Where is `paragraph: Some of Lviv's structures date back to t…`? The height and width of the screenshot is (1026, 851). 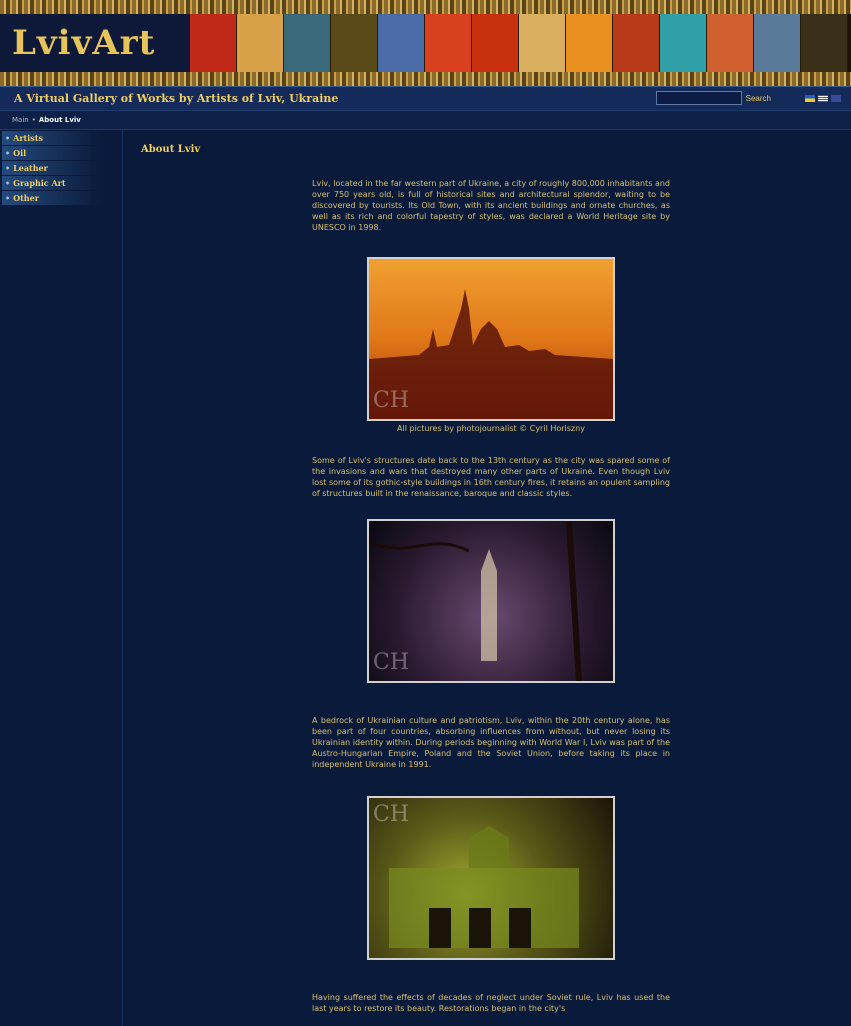
paragraph: Some of Lviv's structures date back to t… is located at coordinates (491, 477).